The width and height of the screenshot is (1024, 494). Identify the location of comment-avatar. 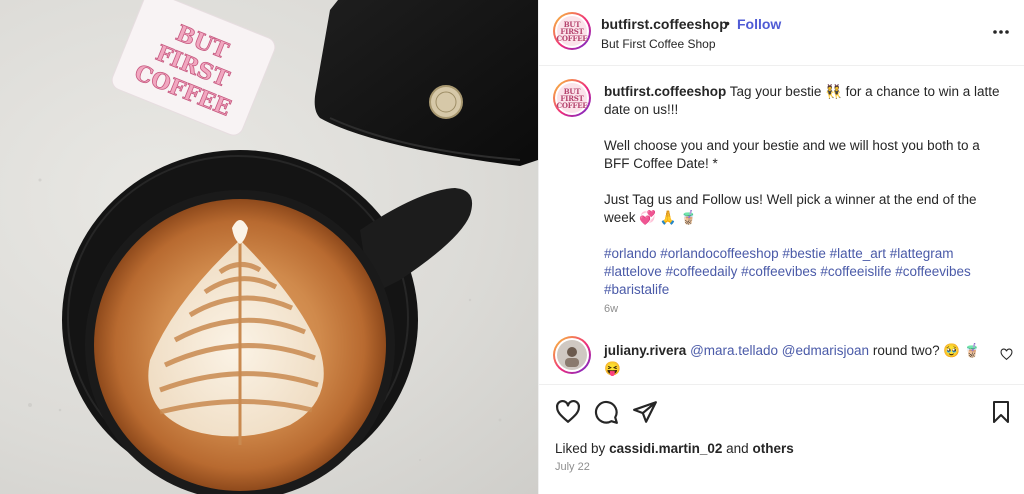
(572, 355).